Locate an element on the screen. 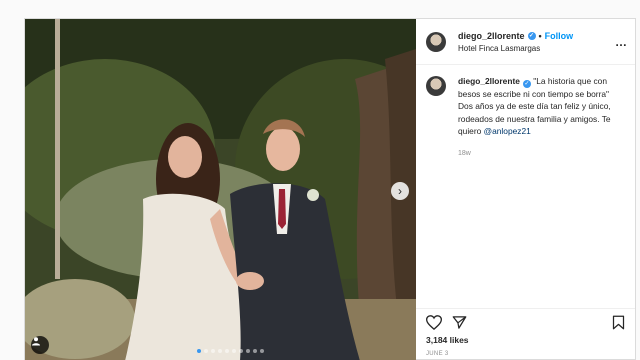 The image size is (640, 360). carousel-next-button: › is located at coordinates (400, 191).